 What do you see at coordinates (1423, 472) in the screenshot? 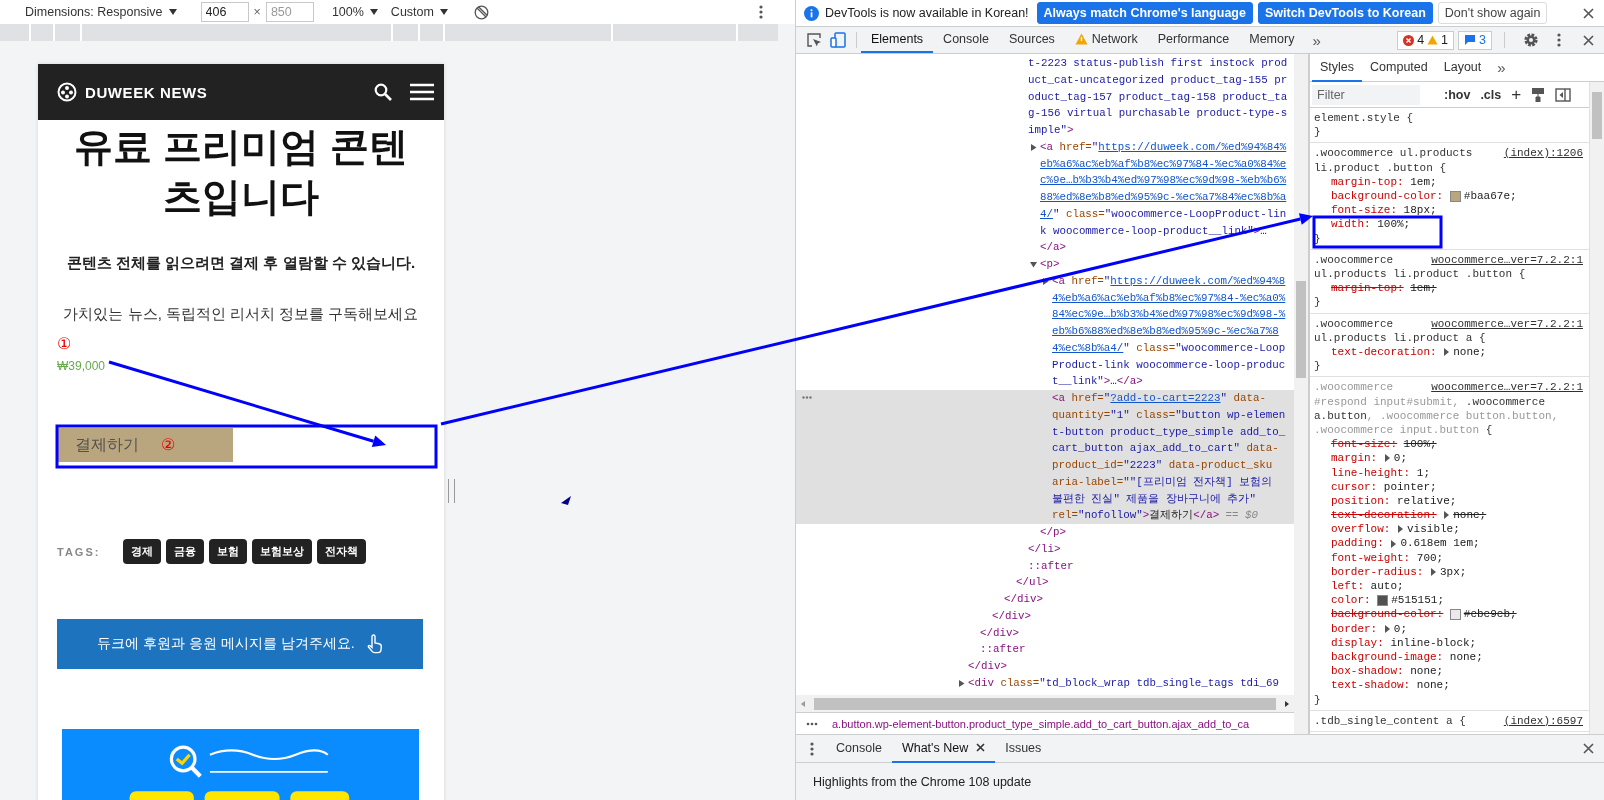
I see `property-value: 1;` at bounding box center [1423, 472].